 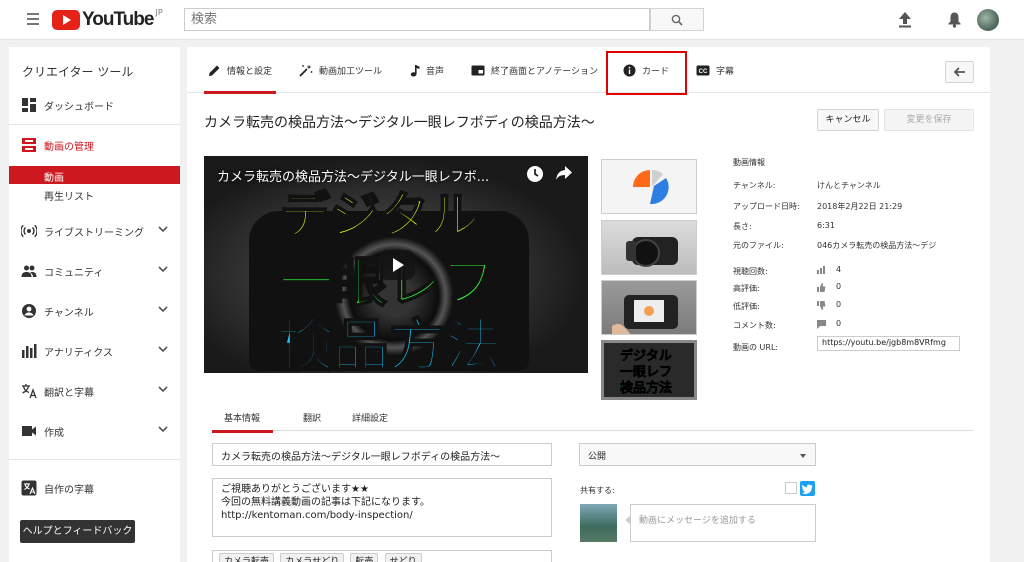 What do you see at coordinates (988, 20) in the screenshot?
I see `account-avatar` at bounding box center [988, 20].